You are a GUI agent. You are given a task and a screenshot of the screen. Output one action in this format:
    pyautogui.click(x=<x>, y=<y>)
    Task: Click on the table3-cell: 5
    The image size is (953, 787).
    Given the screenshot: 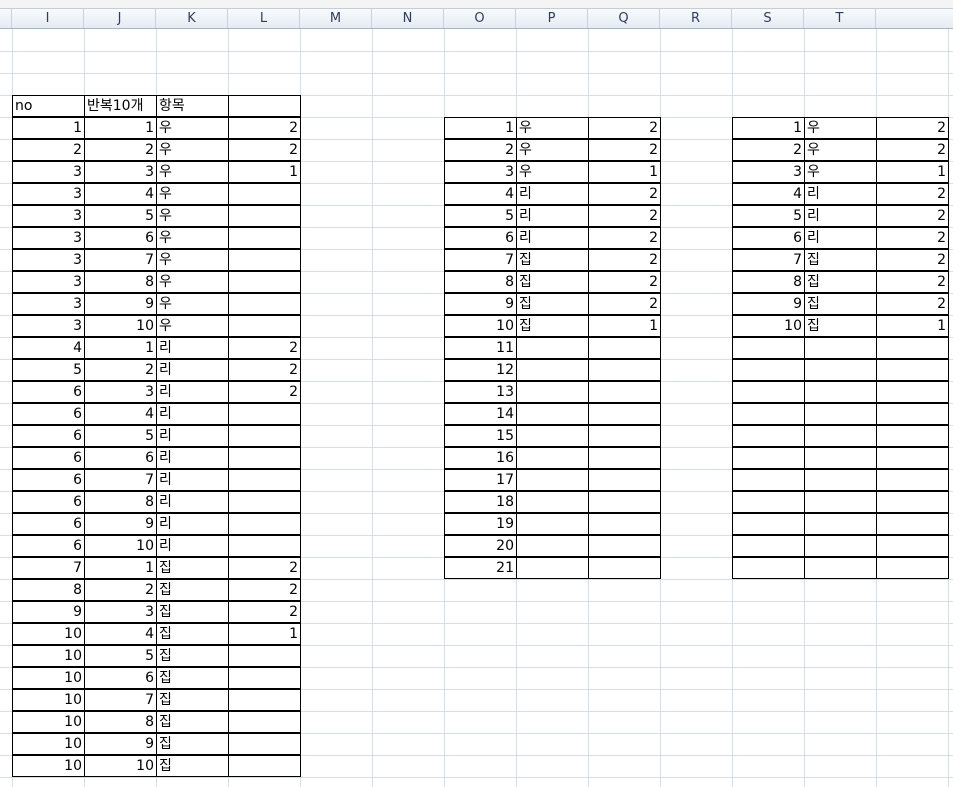 What is the action you would take?
    pyautogui.click(x=768, y=216)
    